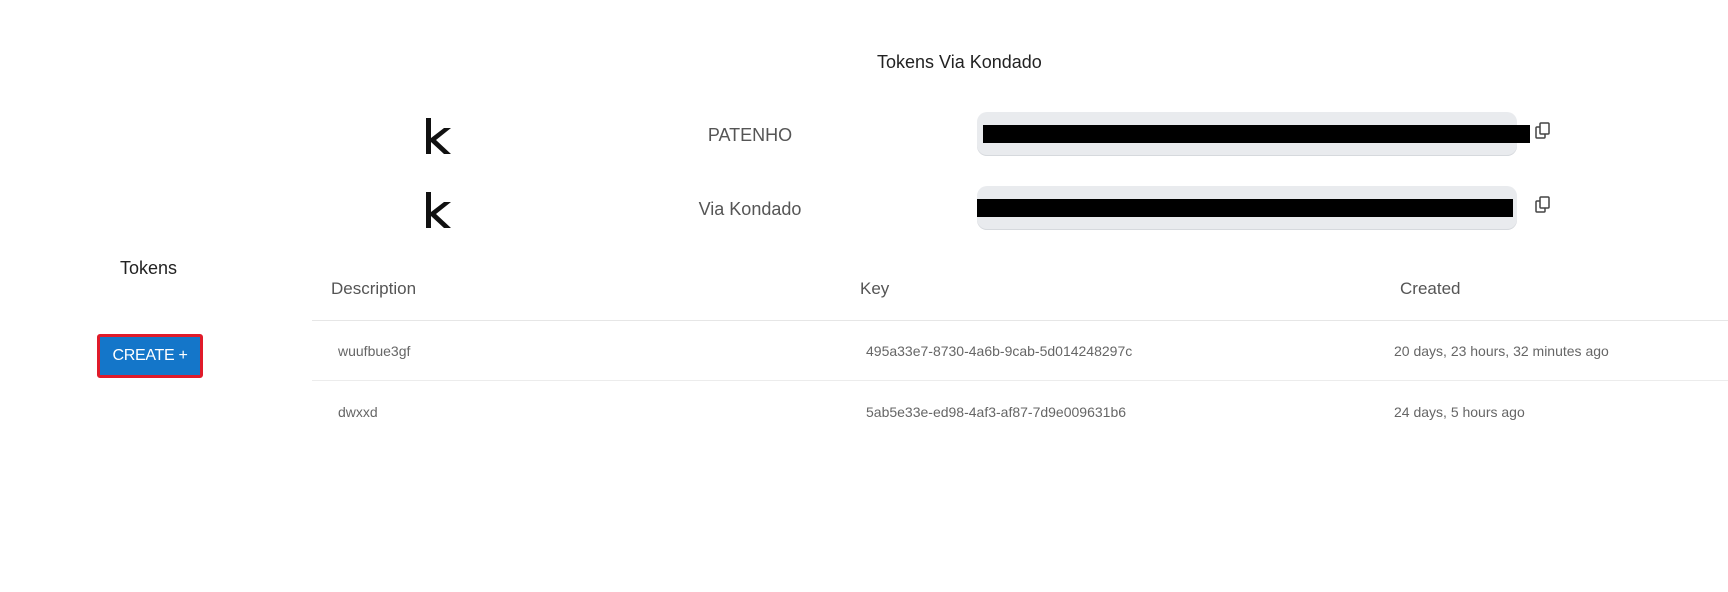 This screenshot has width=1728, height=592. I want to click on account-token-row: Via Kondado, so click(864, 209).